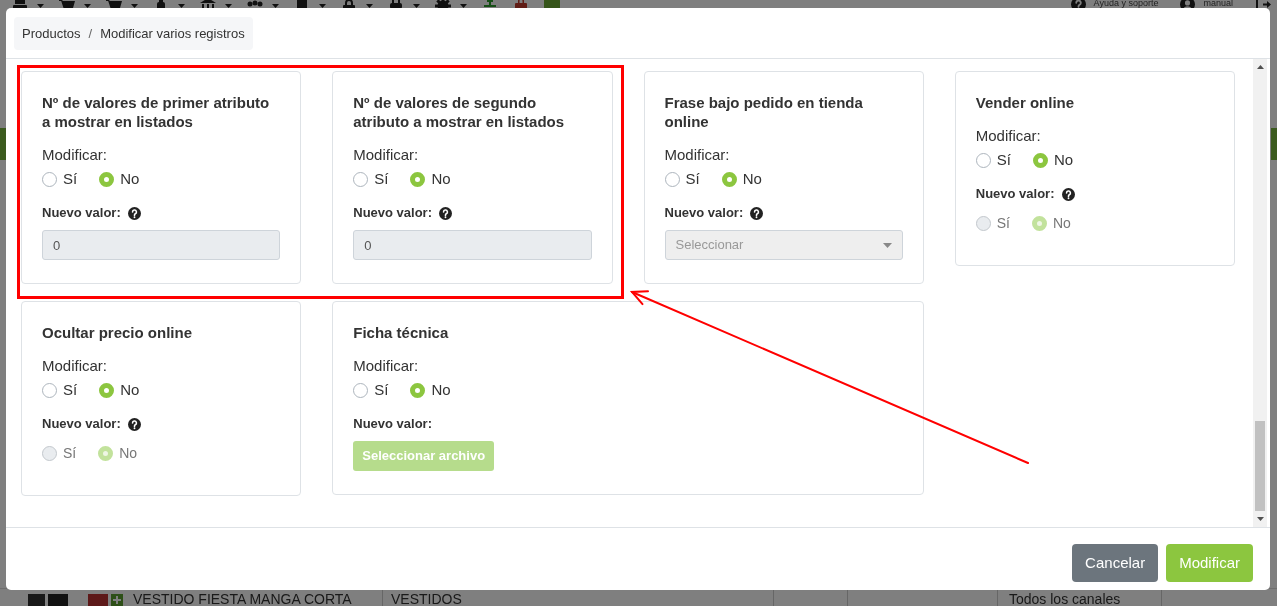  What do you see at coordinates (172, 33) in the screenshot?
I see `breadcrumb-current: Modificar varios registros` at bounding box center [172, 33].